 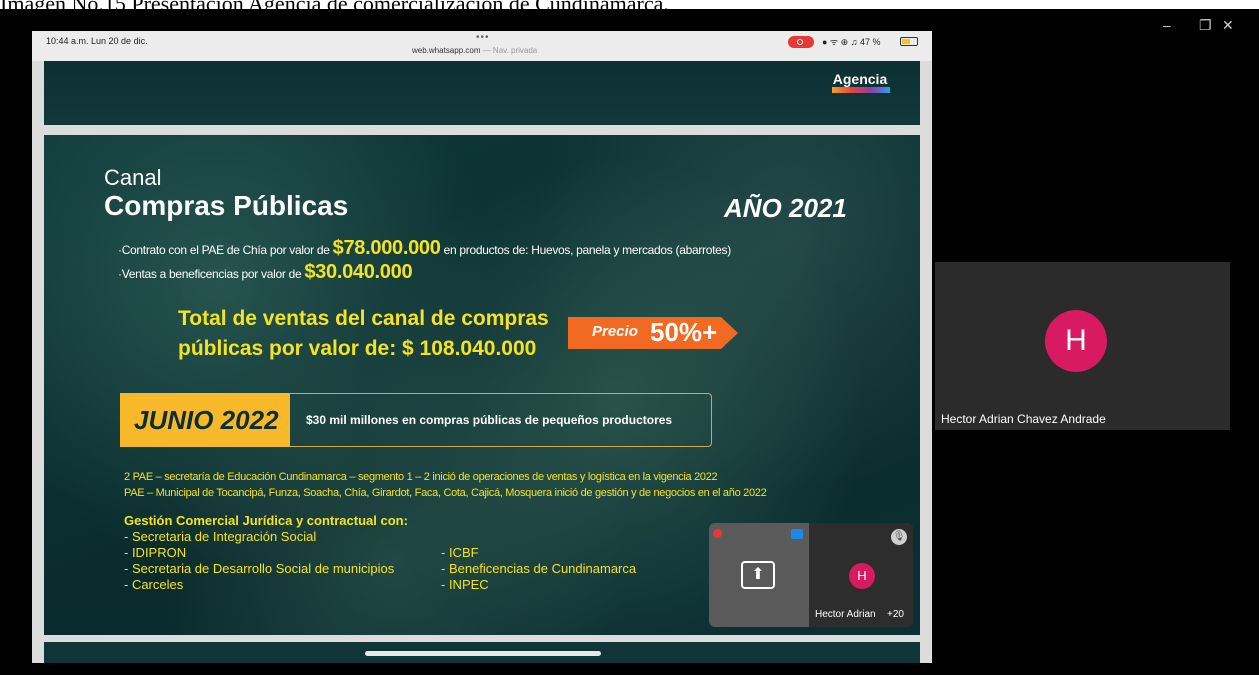 I want to click on url-private-label: — Nav. privada, so click(x=509, y=50).